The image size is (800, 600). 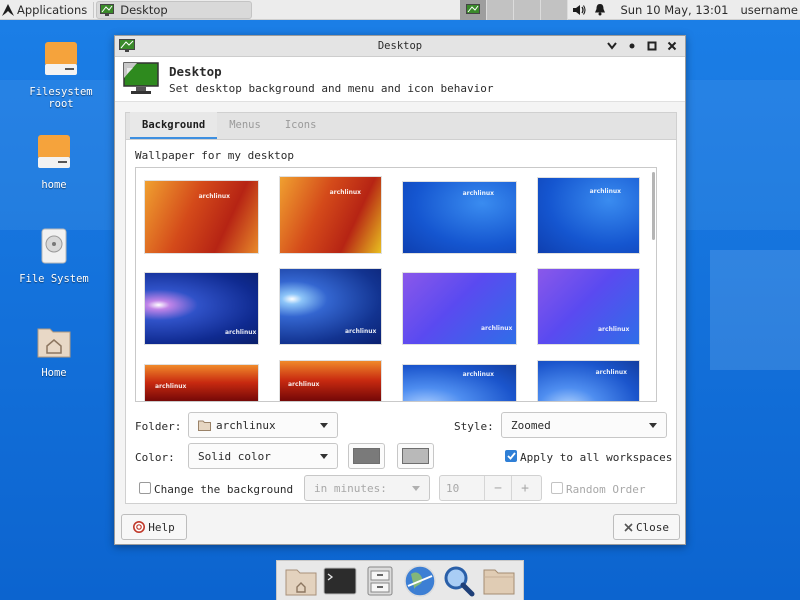 I want to click on color-button-primary, so click(x=366, y=456).